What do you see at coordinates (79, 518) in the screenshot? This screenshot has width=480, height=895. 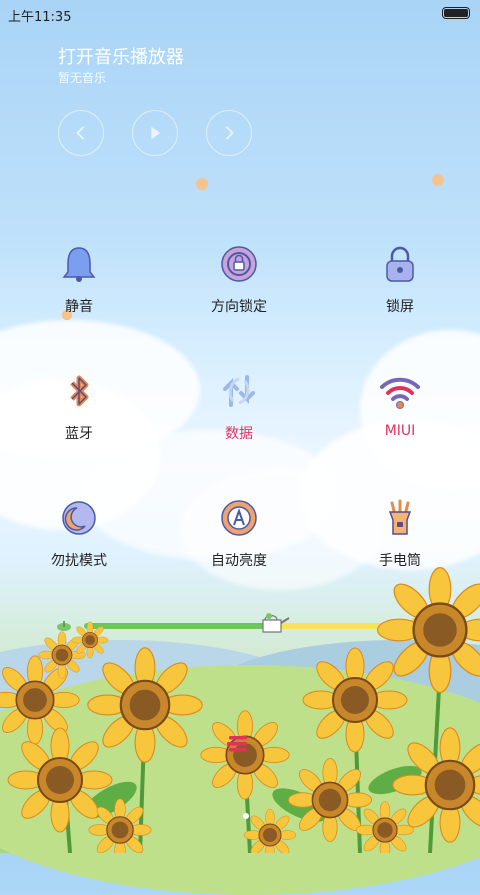 I see `moon-icon` at bounding box center [79, 518].